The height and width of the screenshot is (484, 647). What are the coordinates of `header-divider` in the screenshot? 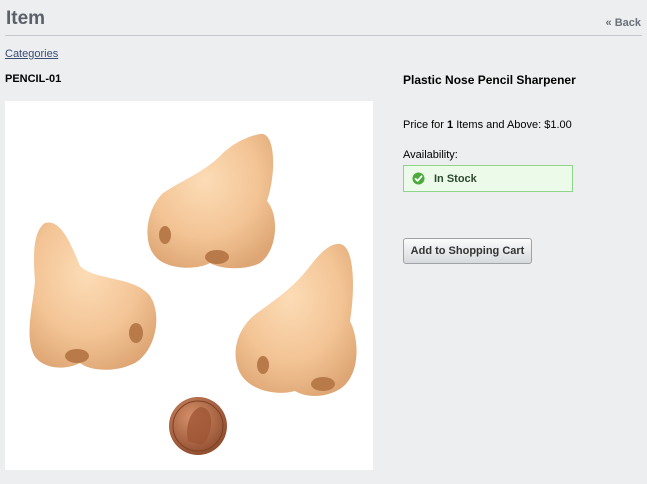 It's located at (323, 35).